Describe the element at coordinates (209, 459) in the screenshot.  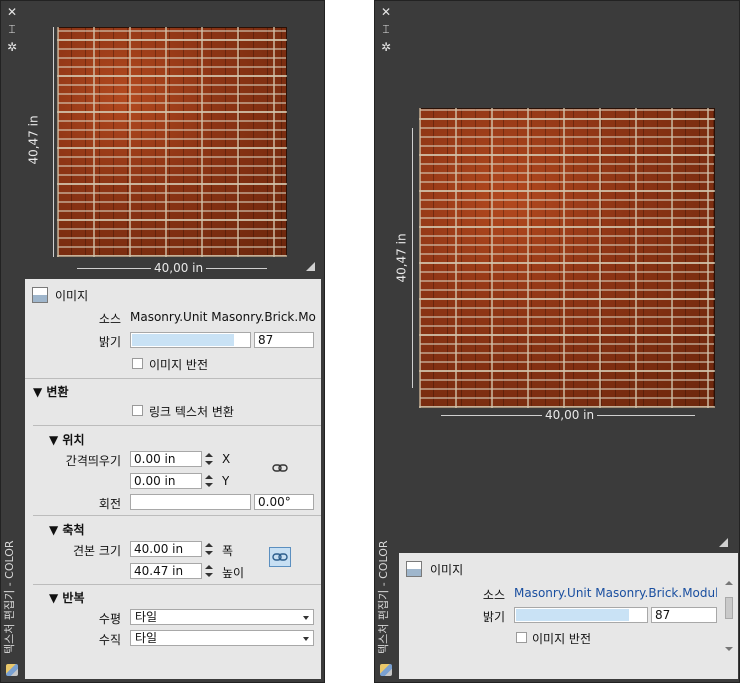
I see `offset-x-spinner` at that location.